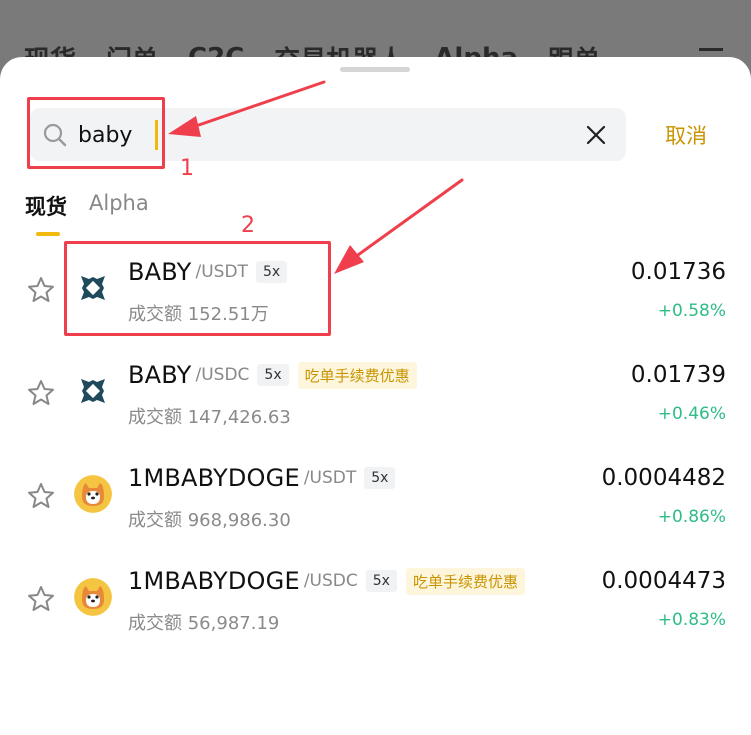 This screenshot has height=735, width=751. Describe the element at coordinates (678, 272) in the screenshot. I see `last-price: 0.01736` at that location.